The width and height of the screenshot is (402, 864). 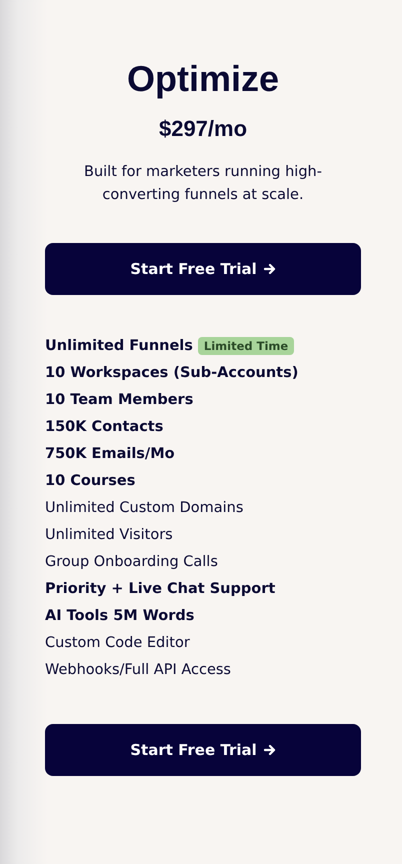 I want to click on feature-text: Unlimited Funnels, so click(x=119, y=346).